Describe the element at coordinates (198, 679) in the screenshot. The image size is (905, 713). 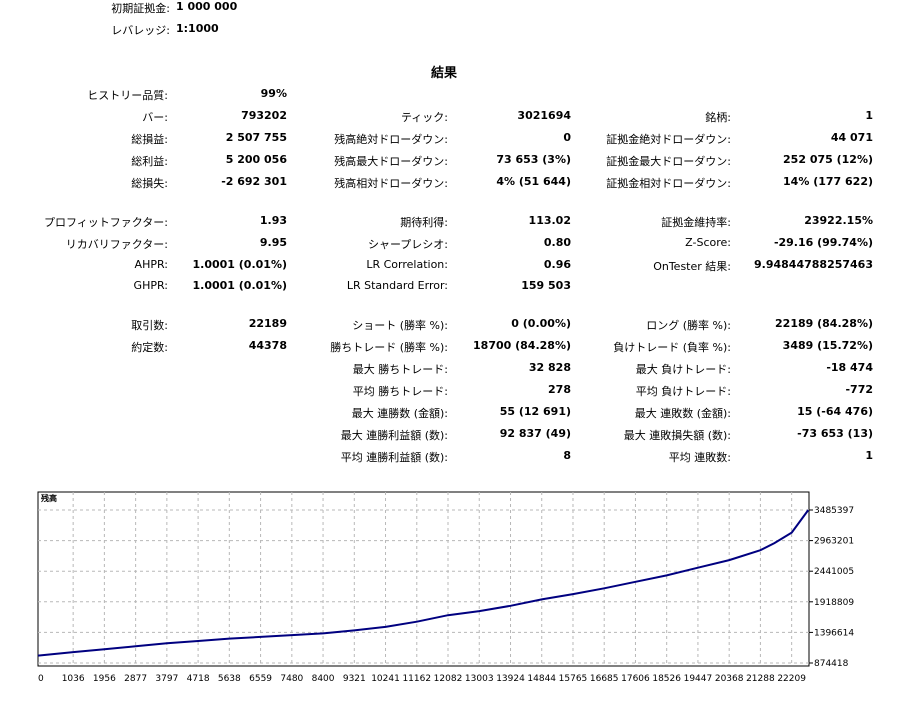
I see `x-tick-label: 4718` at that location.